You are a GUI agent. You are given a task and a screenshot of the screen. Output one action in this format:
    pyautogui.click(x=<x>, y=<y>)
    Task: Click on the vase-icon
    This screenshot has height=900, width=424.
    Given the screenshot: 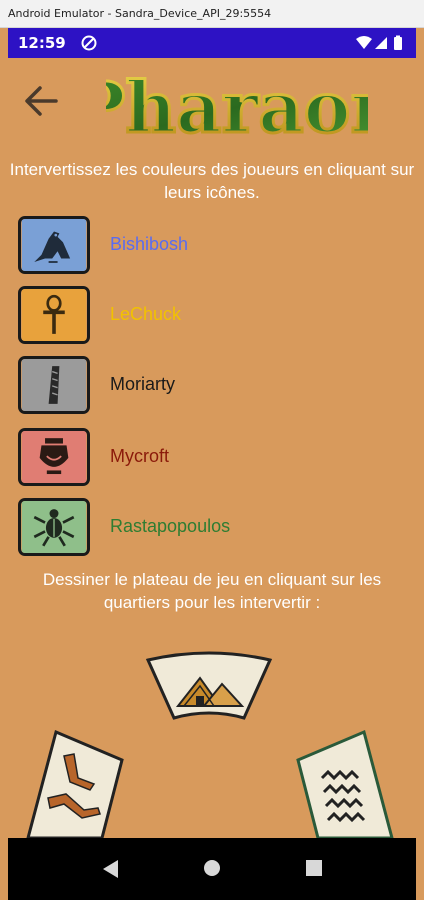 What is the action you would take?
    pyautogui.click(x=54, y=457)
    